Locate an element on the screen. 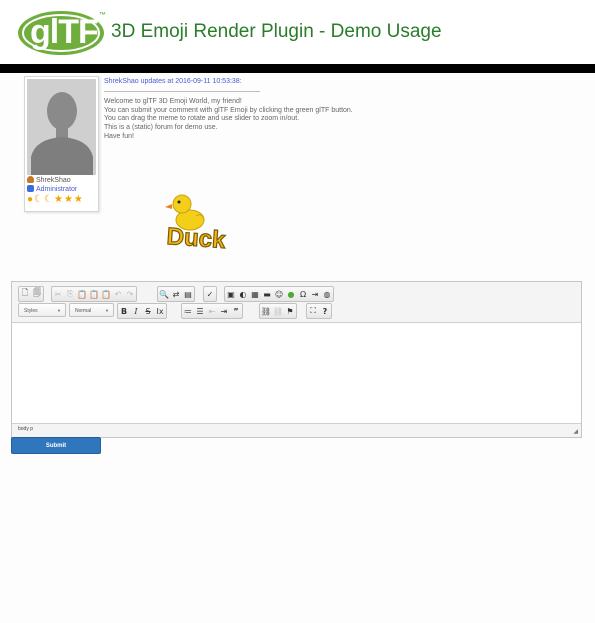 This screenshot has width=595, height=623. italic-icon: I is located at coordinates (136, 311).